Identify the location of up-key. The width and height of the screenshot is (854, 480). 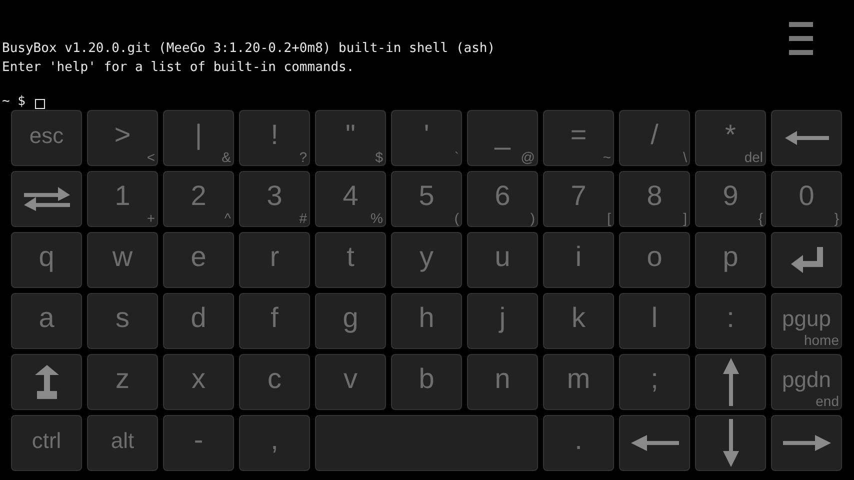
(730, 382).